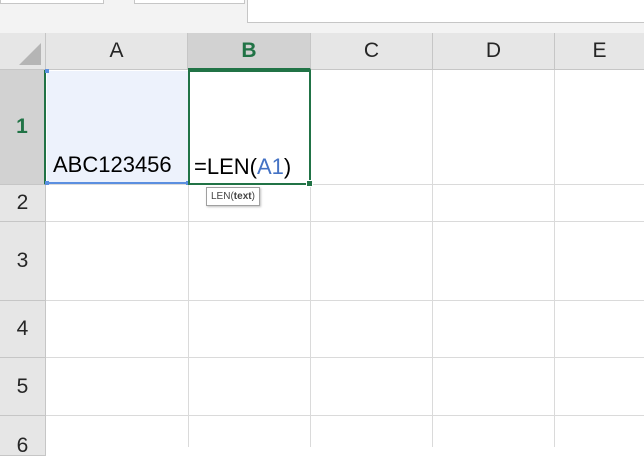 This screenshot has height=458, width=644. What do you see at coordinates (112, 164) in the screenshot?
I see `cell-a1-value: ABC123456` at bounding box center [112, 164].